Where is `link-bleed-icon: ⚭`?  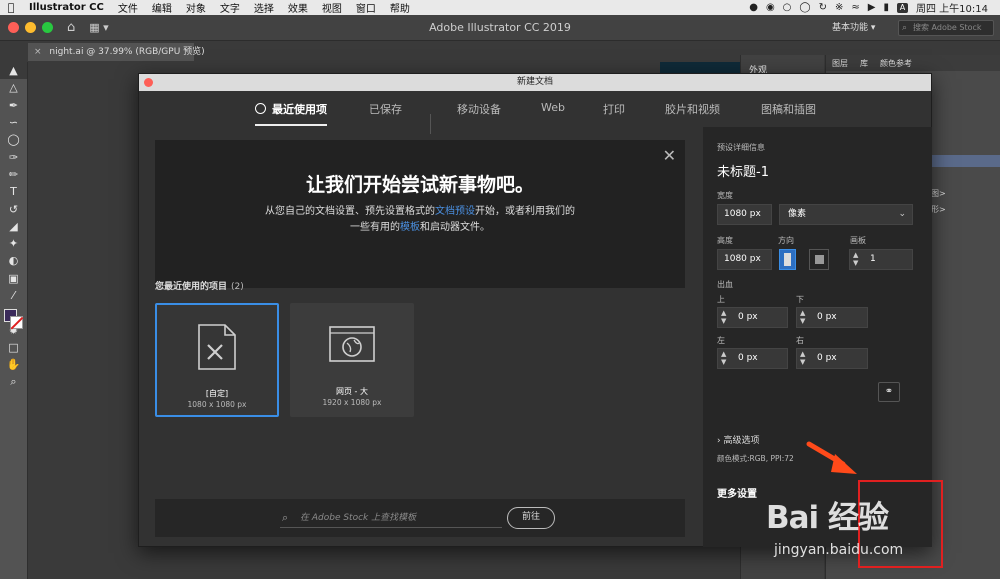
link-bleed-icon: ⚭ is located at coordinates (889, 392).